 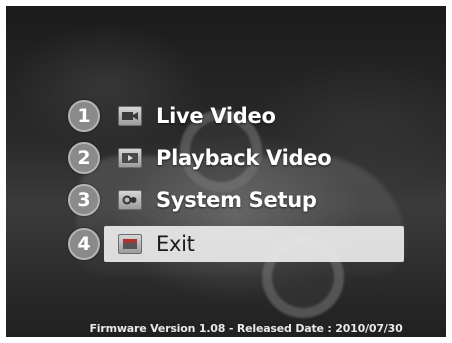 I want to click on live-video-icon, so click(x=130, y=116).